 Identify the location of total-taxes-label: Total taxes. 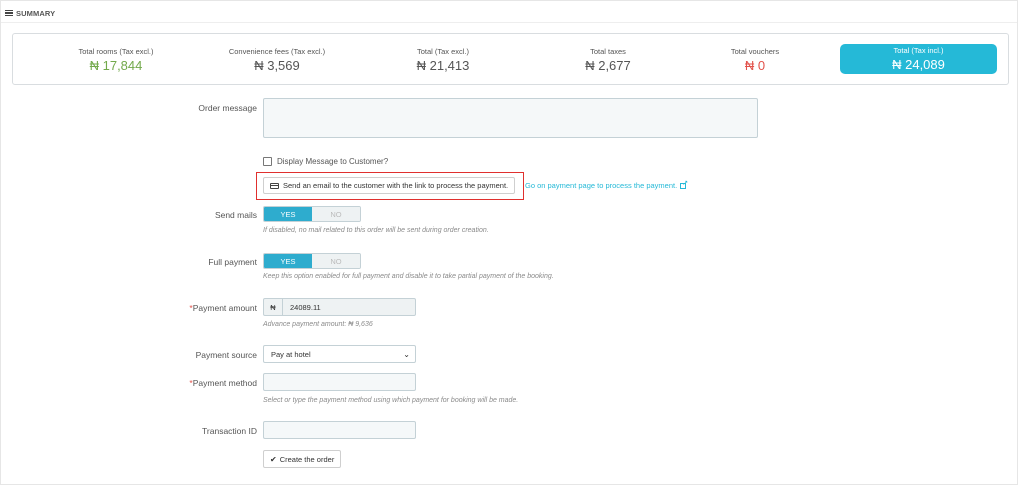
(608, 51).